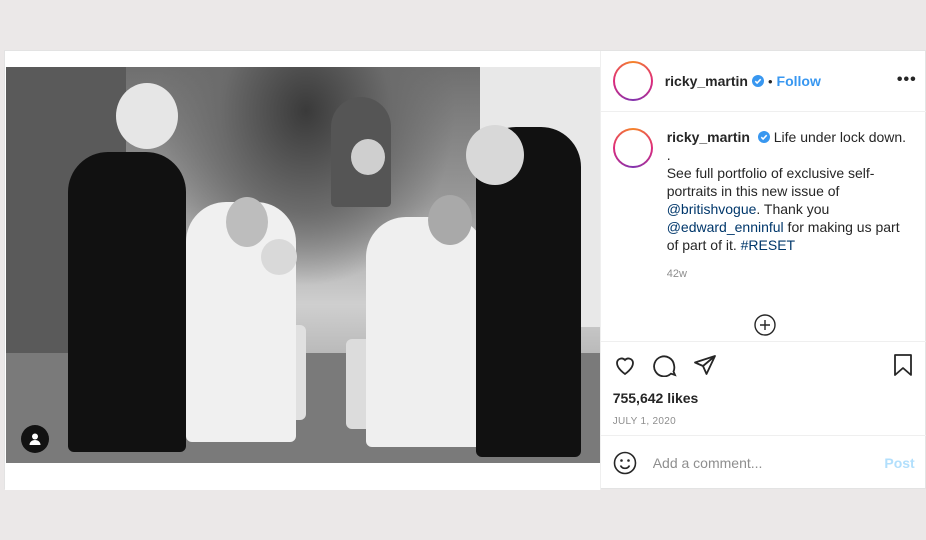 The image size is (926, 540). What do you see at coordinates (632, 191) in the screenshot?
I see `caption-avatar` at bounding box center [632, 191].